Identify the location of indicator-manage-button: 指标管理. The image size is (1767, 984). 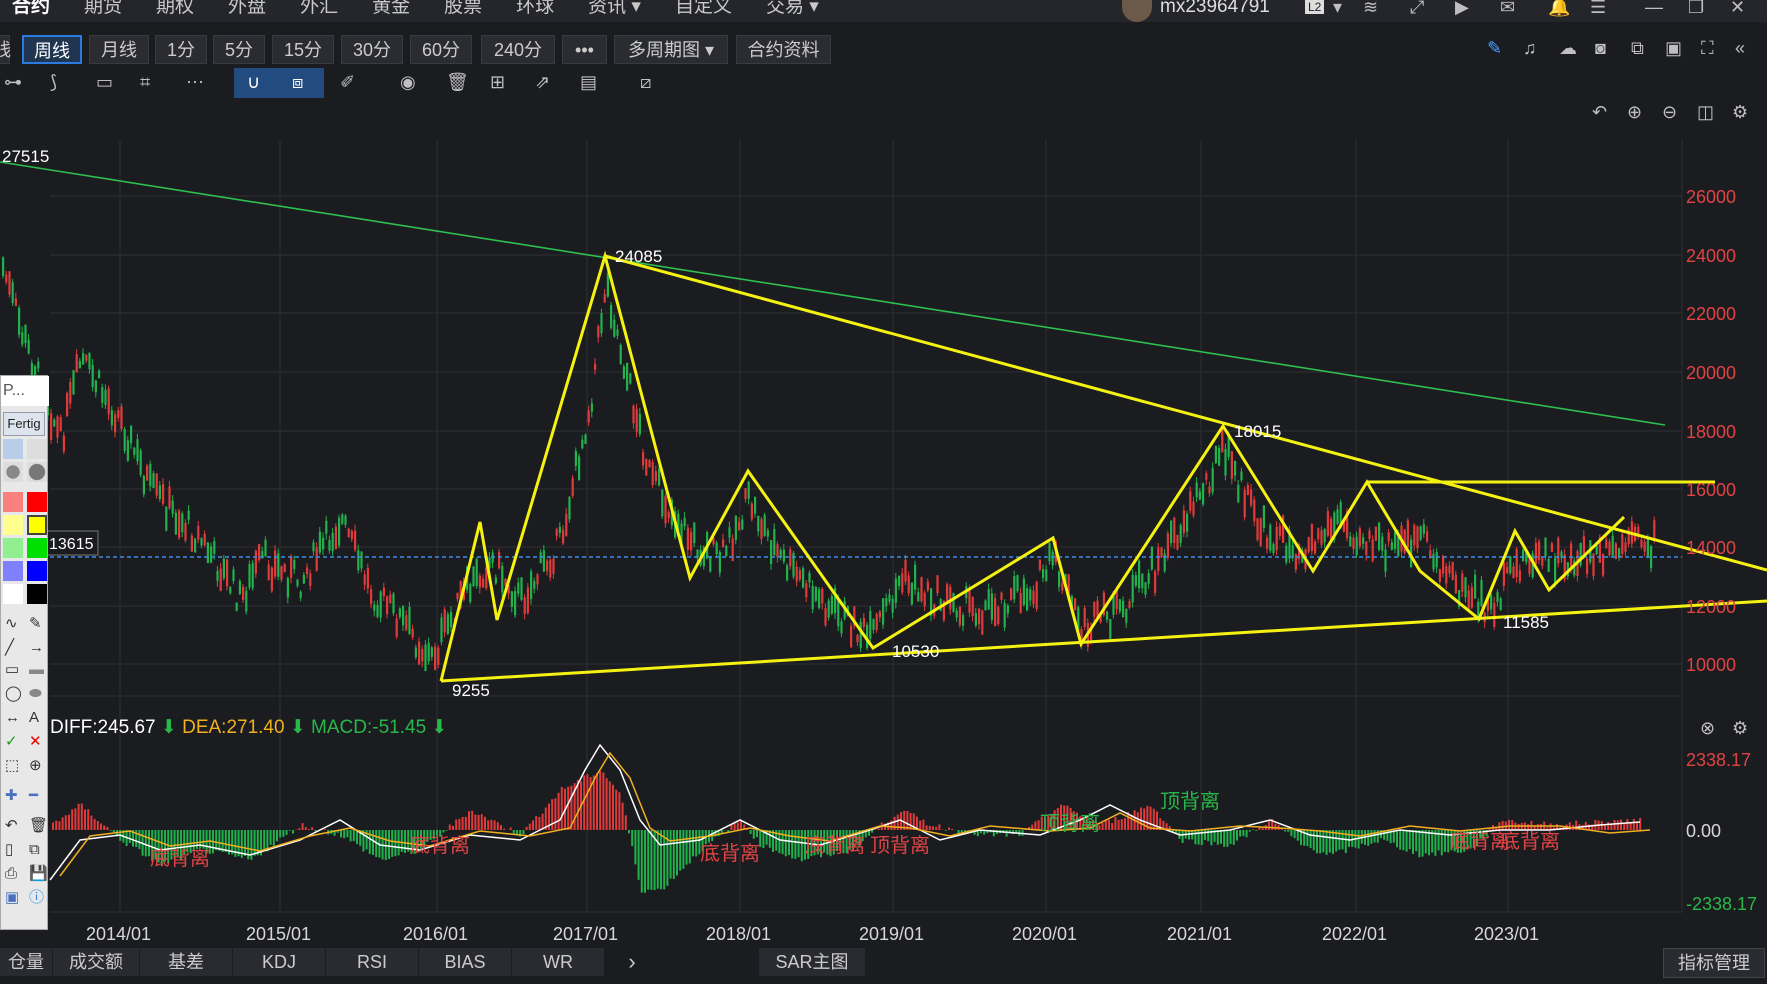
(1714, 963).